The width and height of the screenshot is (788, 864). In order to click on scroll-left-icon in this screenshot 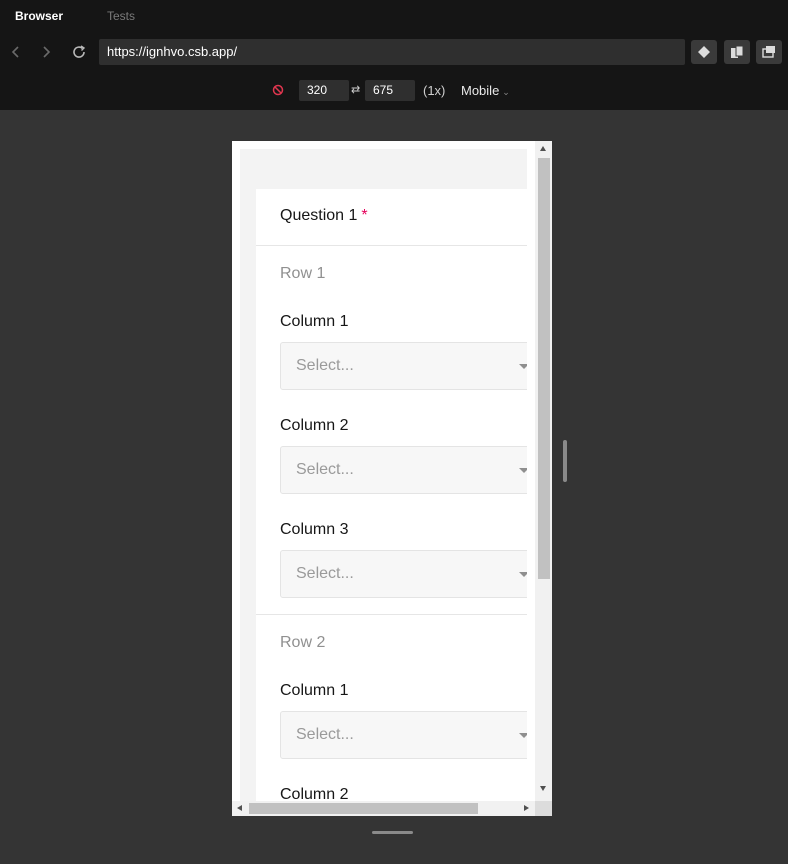, I will do `click(239, 808)`.